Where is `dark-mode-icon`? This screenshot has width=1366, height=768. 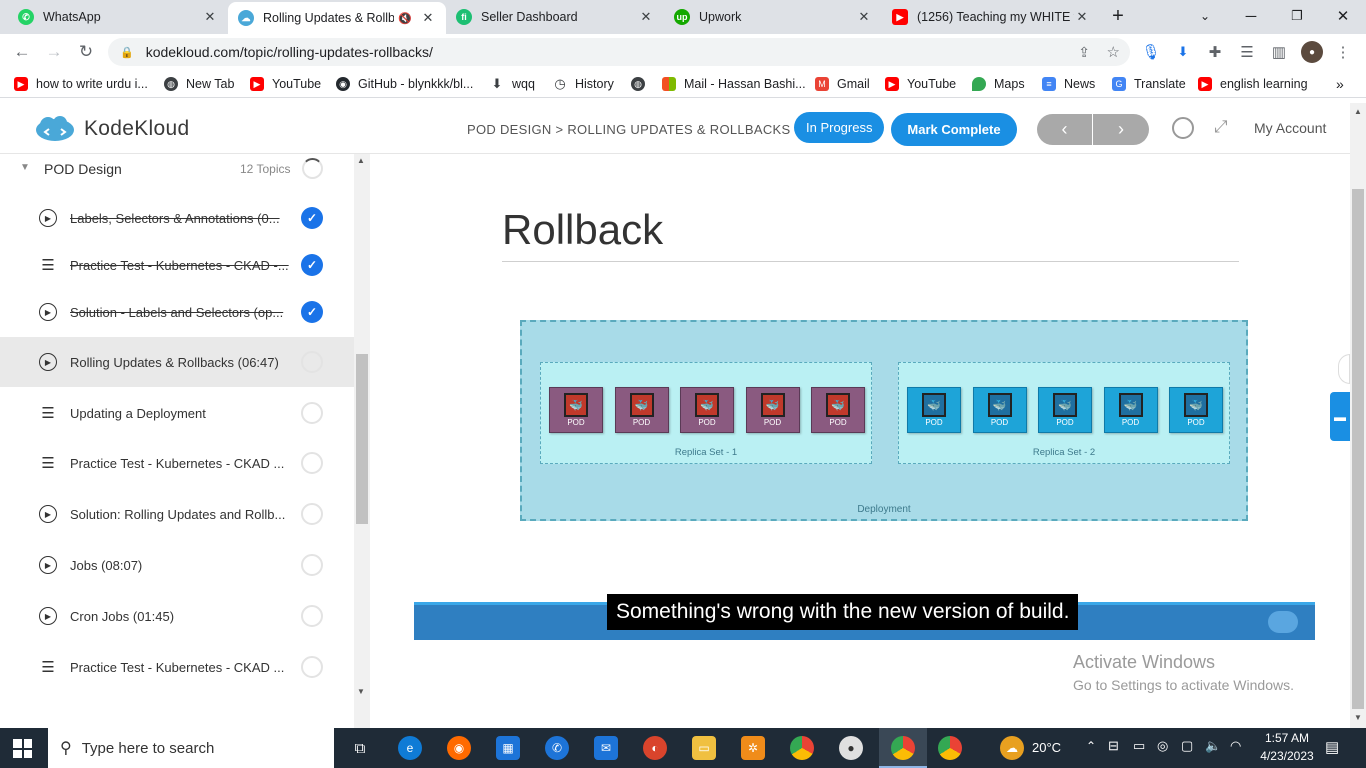
dark-mode-icon is located at coordinates (1183, 128).